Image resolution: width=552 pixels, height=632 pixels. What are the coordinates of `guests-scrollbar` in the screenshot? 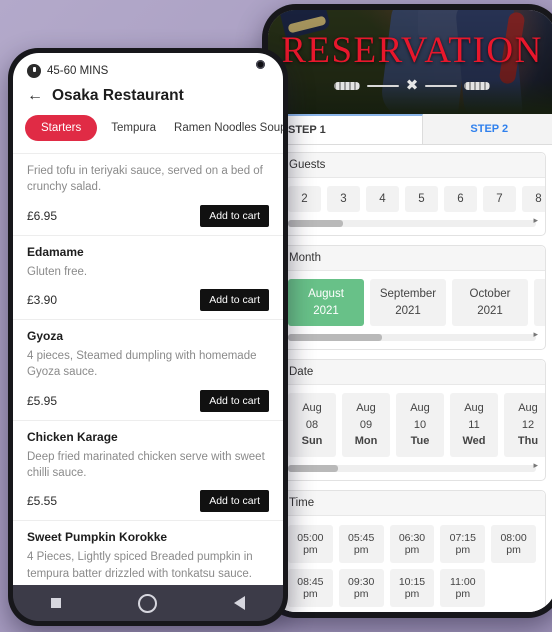 It's located at (413, 221).